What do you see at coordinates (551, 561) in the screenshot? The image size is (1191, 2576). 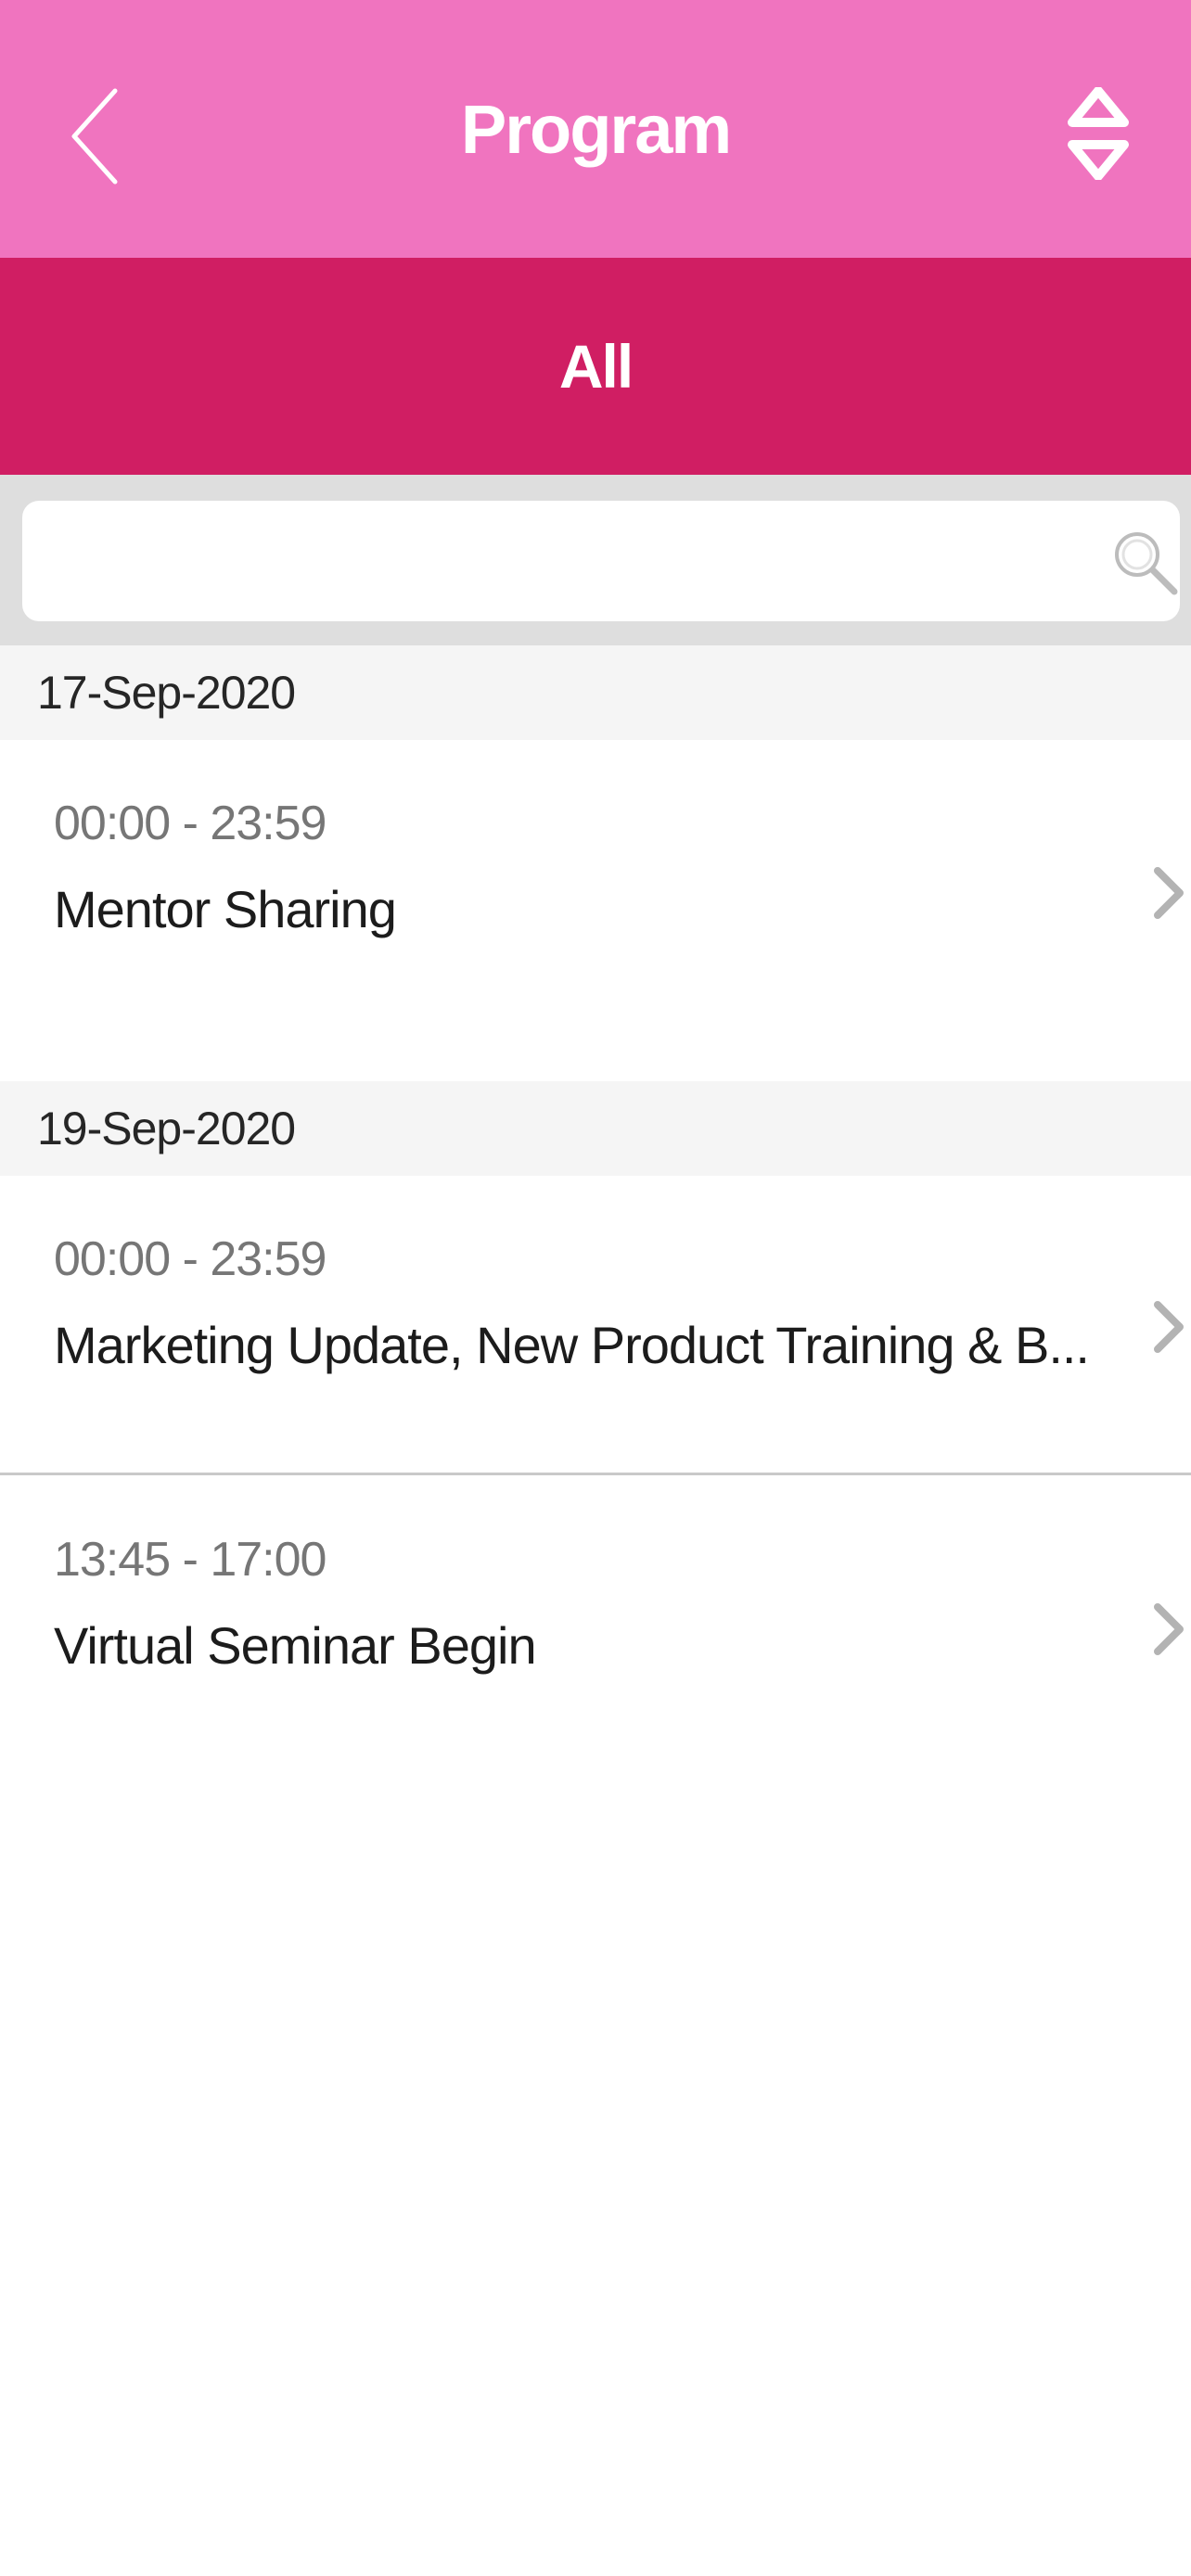 I see `search-input` at bounding box center [551, 561].